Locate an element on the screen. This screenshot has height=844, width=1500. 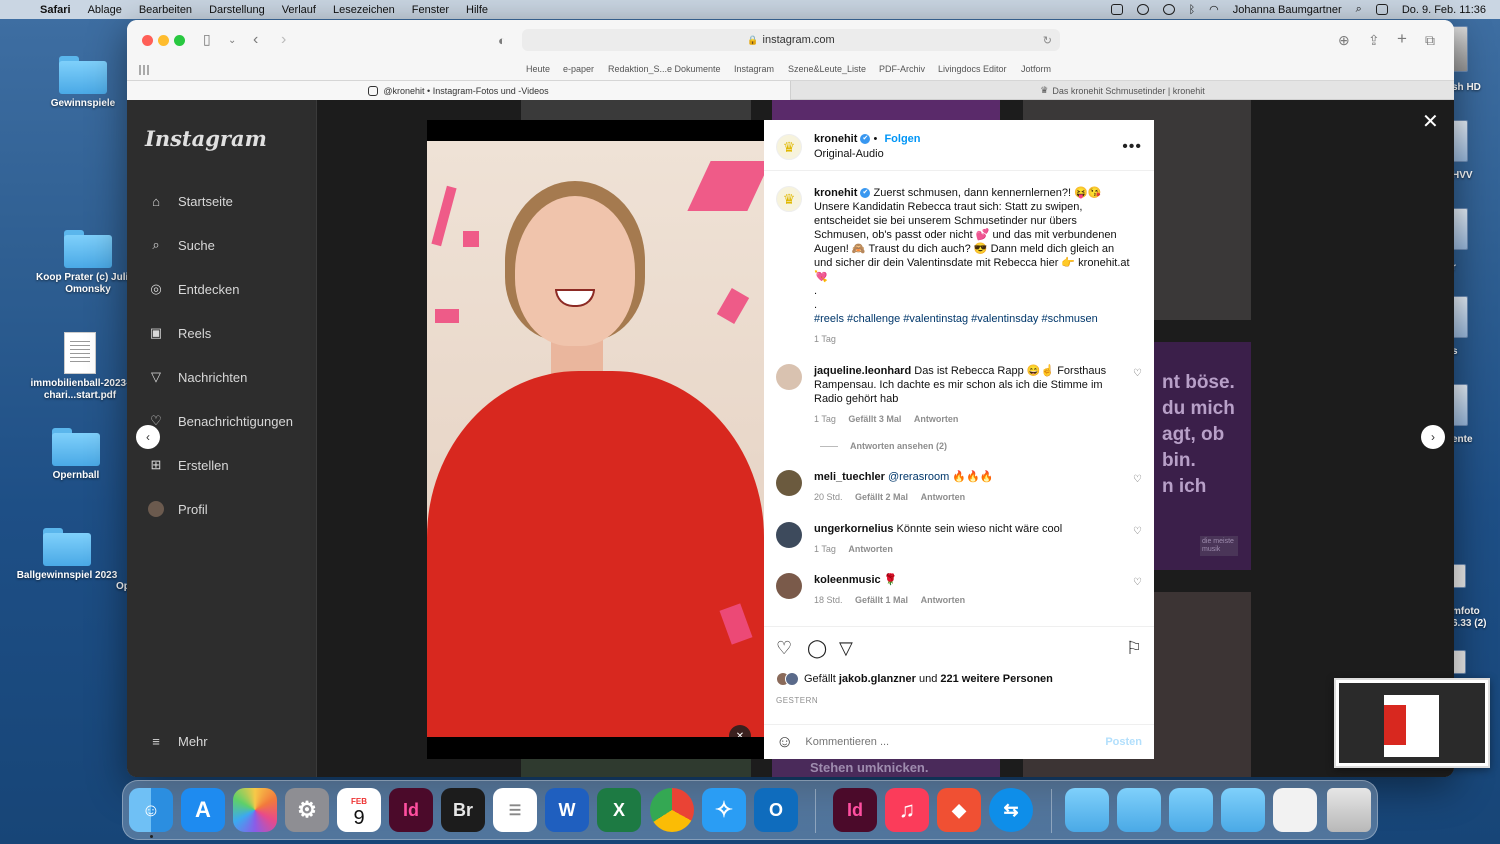
follow-button: Folgen is located at coordinates (902, 139).